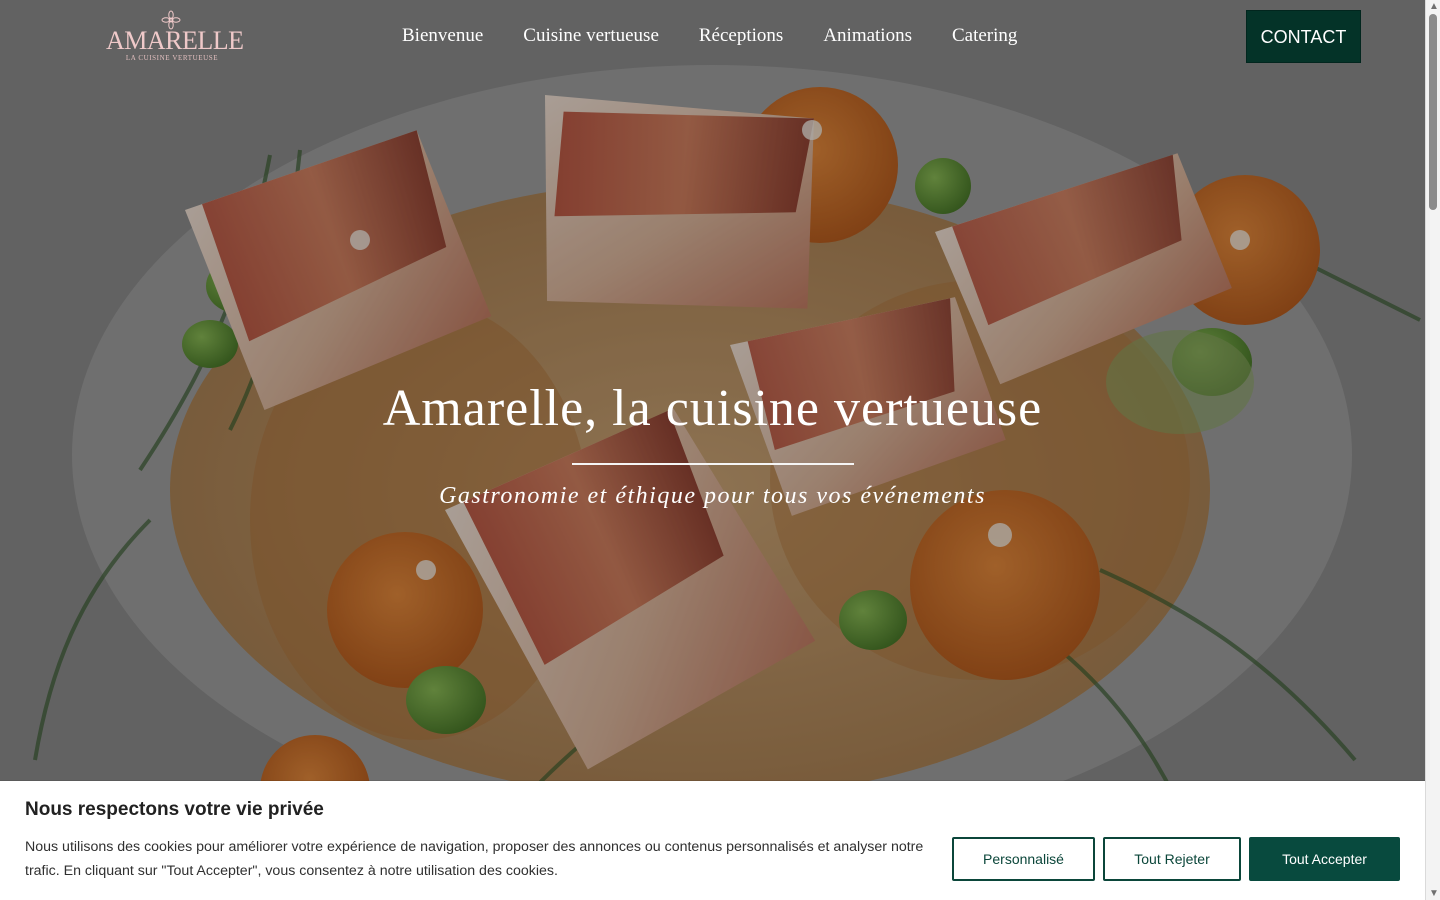 This screenshot has width=1440, height=900. I want to click on logo-tagline: LA CUISINE VERTUEUSE, so click(172, 58).